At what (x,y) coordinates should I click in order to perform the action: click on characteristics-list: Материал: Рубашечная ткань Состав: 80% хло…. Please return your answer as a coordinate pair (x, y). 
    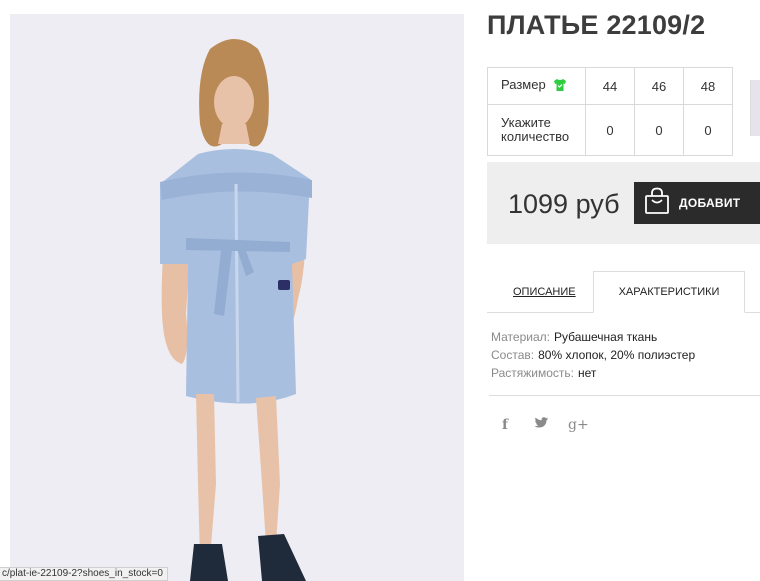
    Looking at the image, I should click on (593, 355).